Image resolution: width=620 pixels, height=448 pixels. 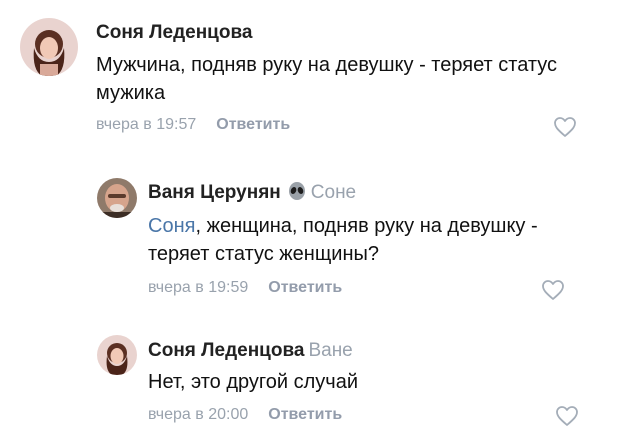 What do you see at coordinates (330, 350) in the screenshot?
I see `reply-to-name: Ване` at bounding box center [330, 350].